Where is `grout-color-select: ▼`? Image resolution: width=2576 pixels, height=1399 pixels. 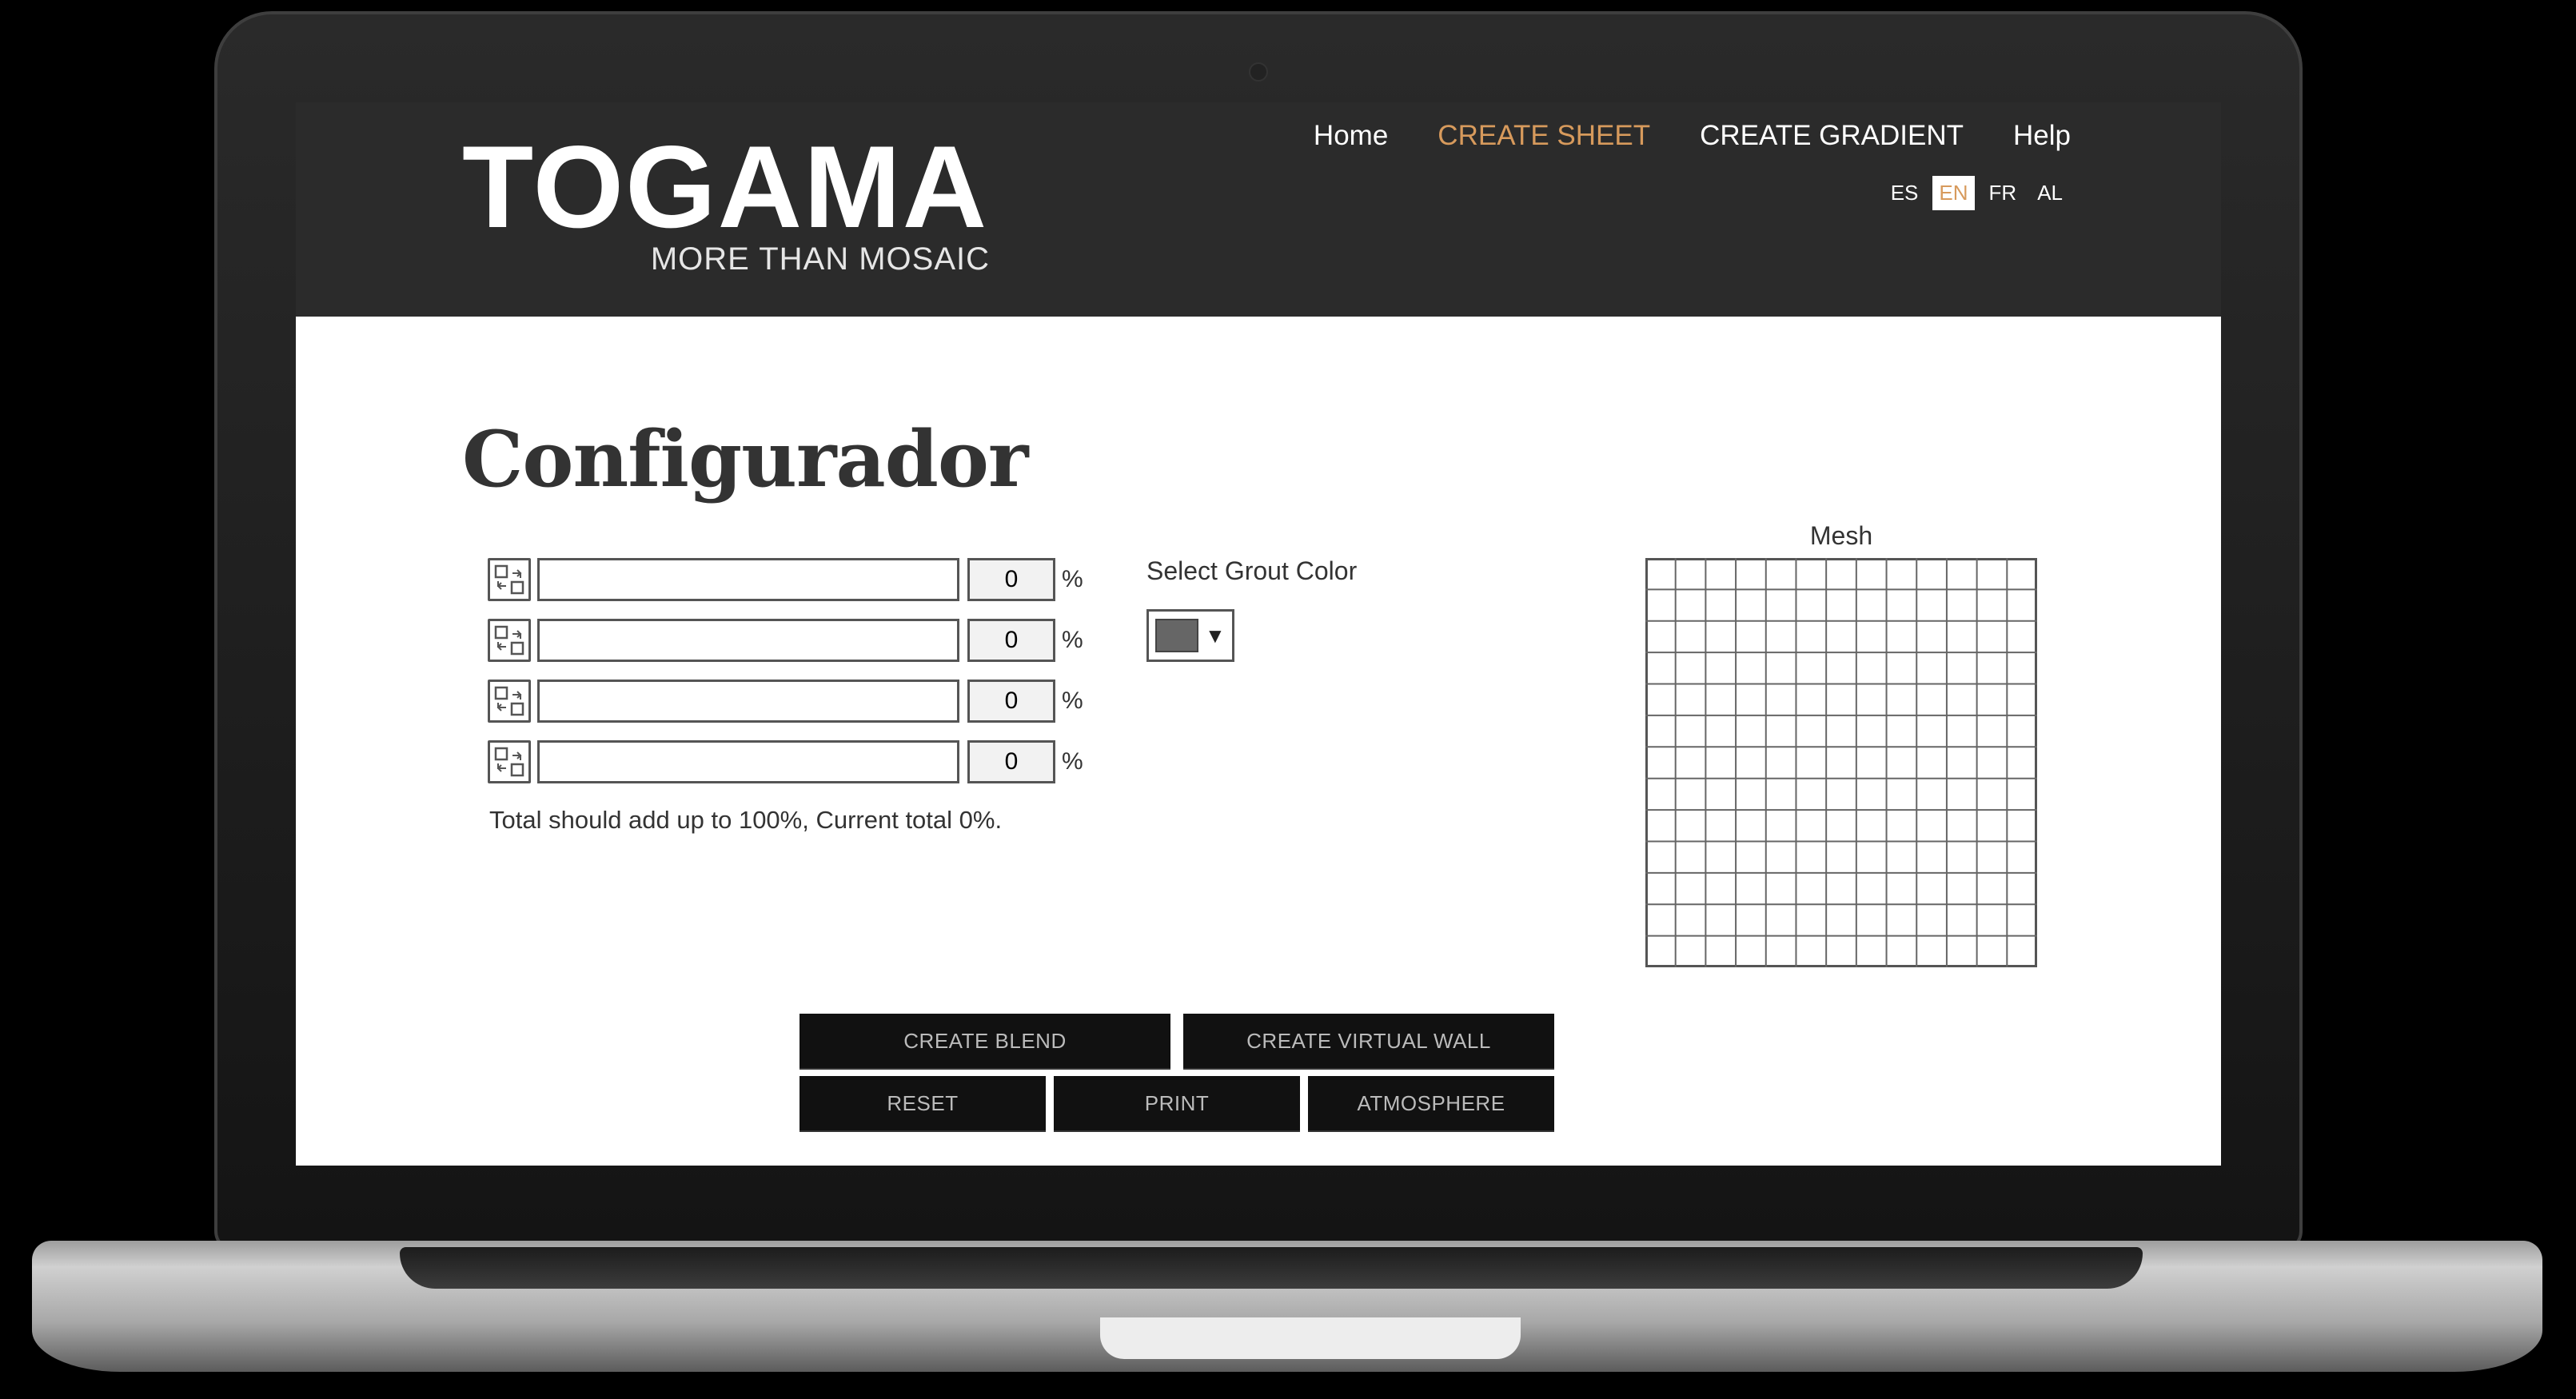
grout-color-select: ▼ is located at coordinates (1190, 635).